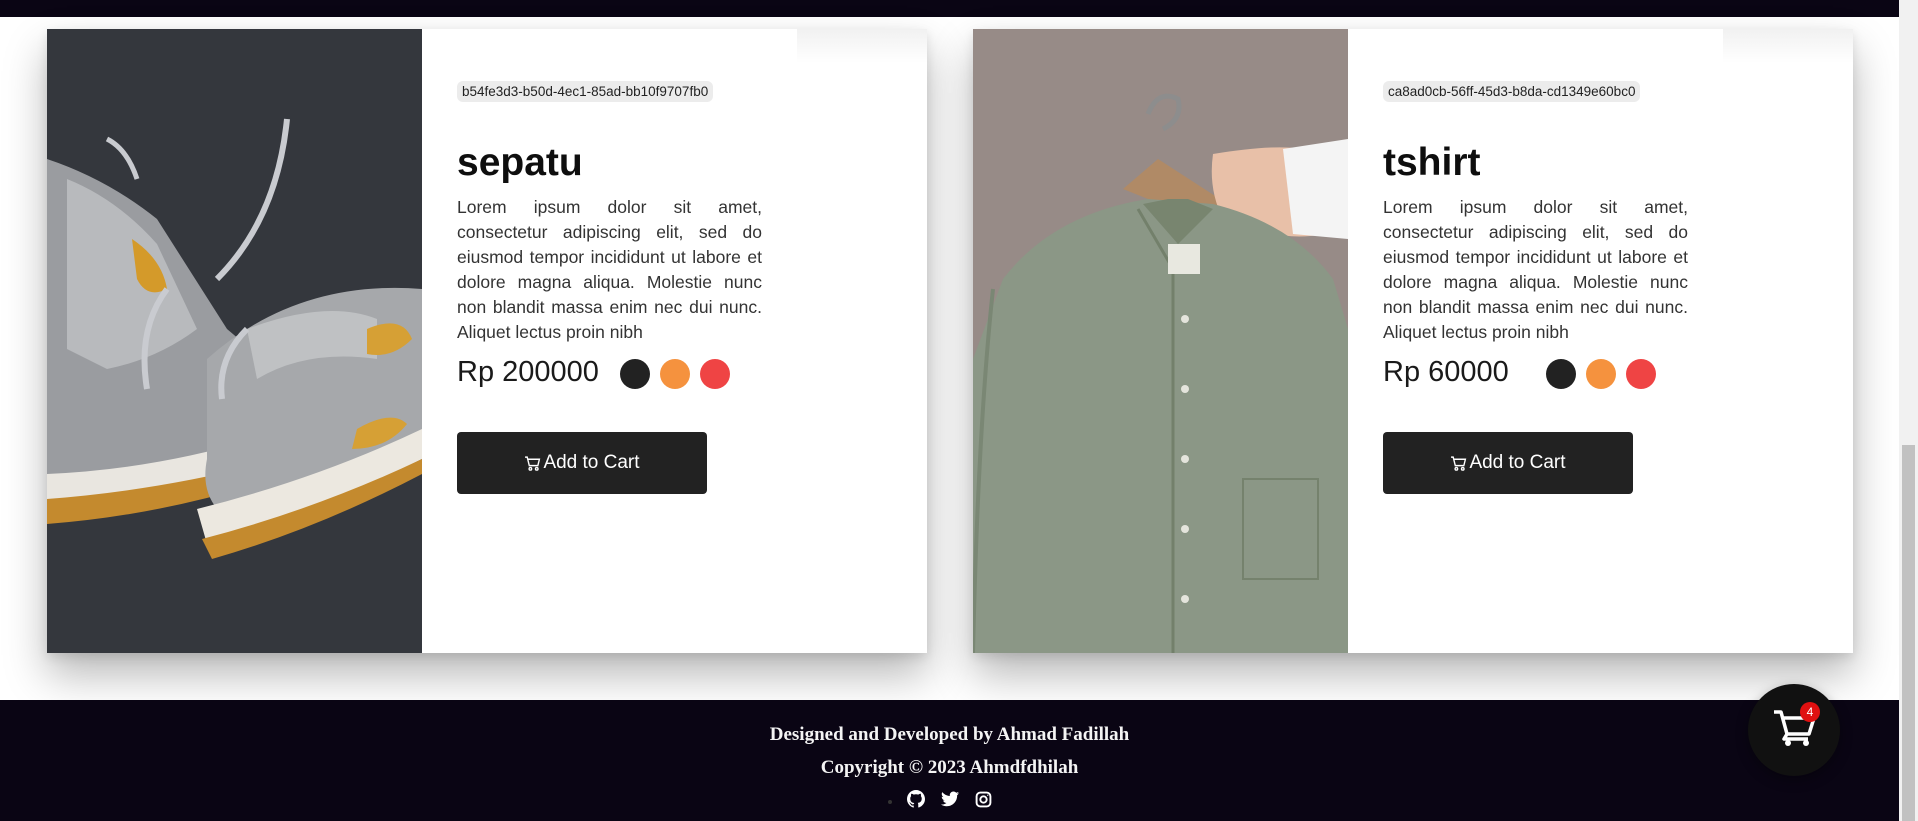 The width and height of the screenshot is (1918, 821). I want to click on social-links, so click(949, 799).